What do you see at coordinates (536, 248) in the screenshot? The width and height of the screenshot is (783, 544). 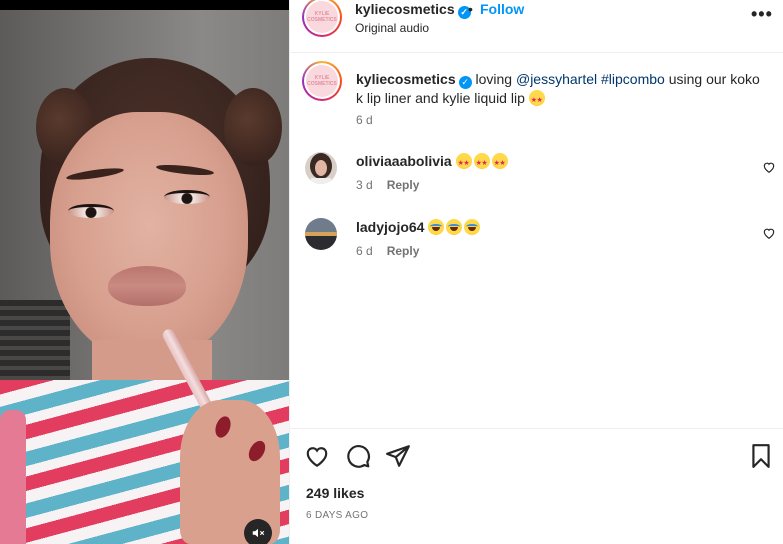 I see `comment-item: ladyjojo64 6 d Reply` at bounding box center [536, 248].